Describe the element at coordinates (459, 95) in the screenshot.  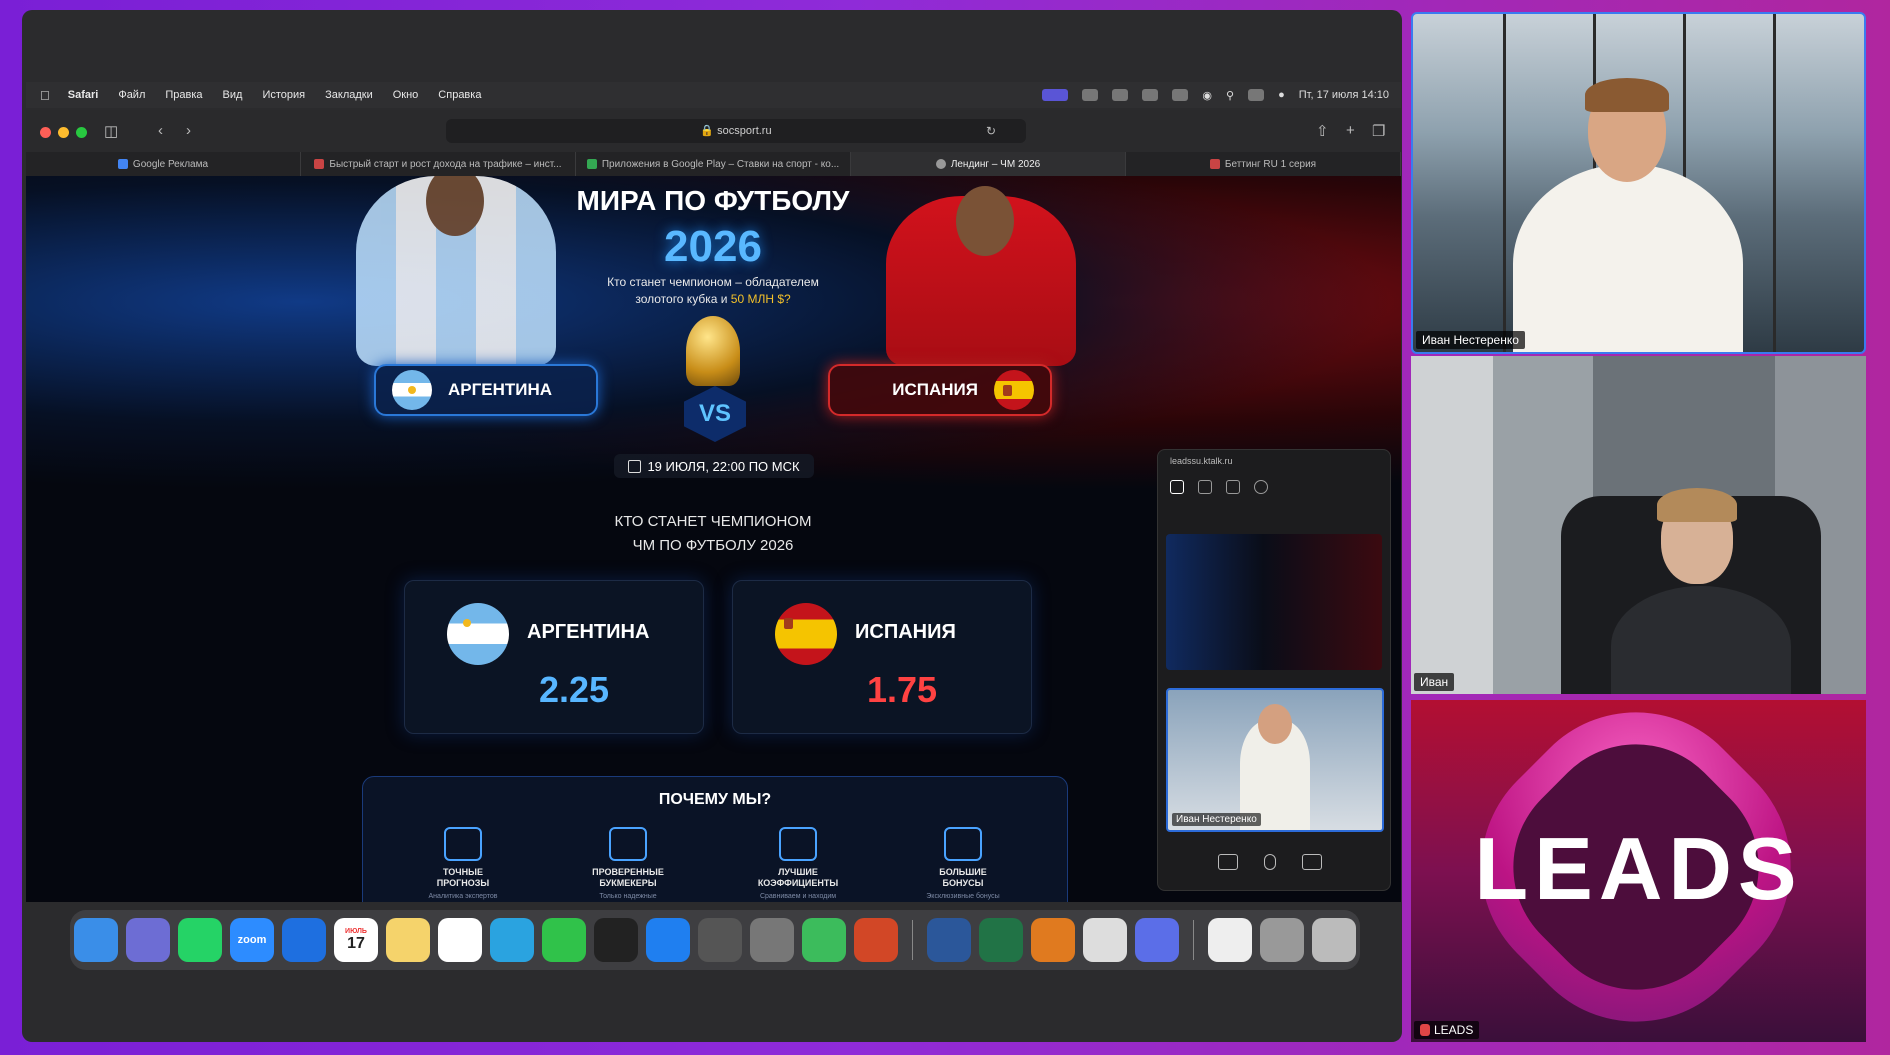
I see `menu-help: Справка` at that location.